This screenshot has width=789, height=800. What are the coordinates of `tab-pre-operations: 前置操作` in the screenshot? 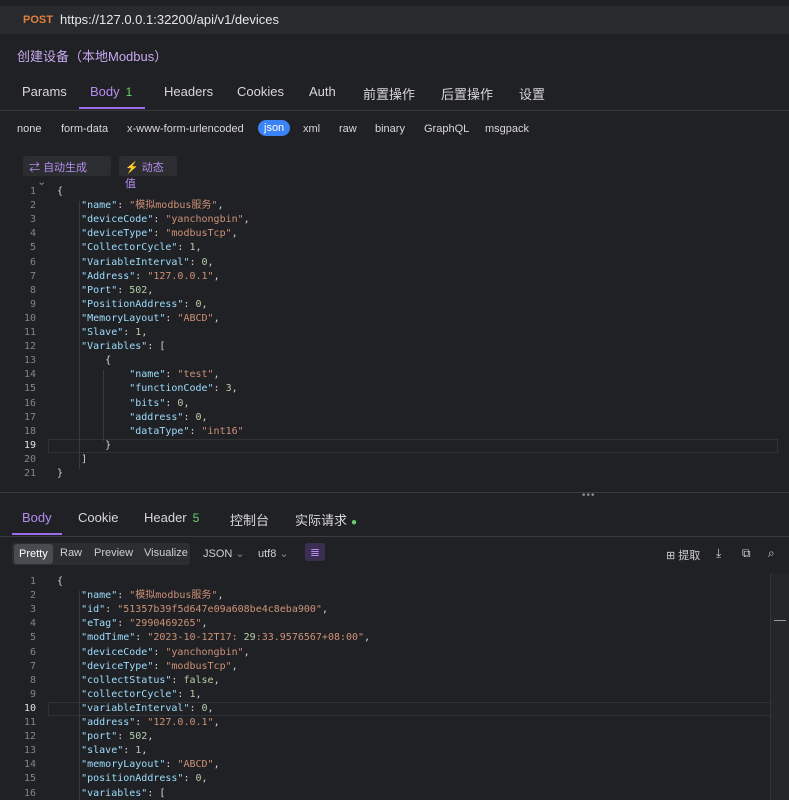 It's located at (389, 93).